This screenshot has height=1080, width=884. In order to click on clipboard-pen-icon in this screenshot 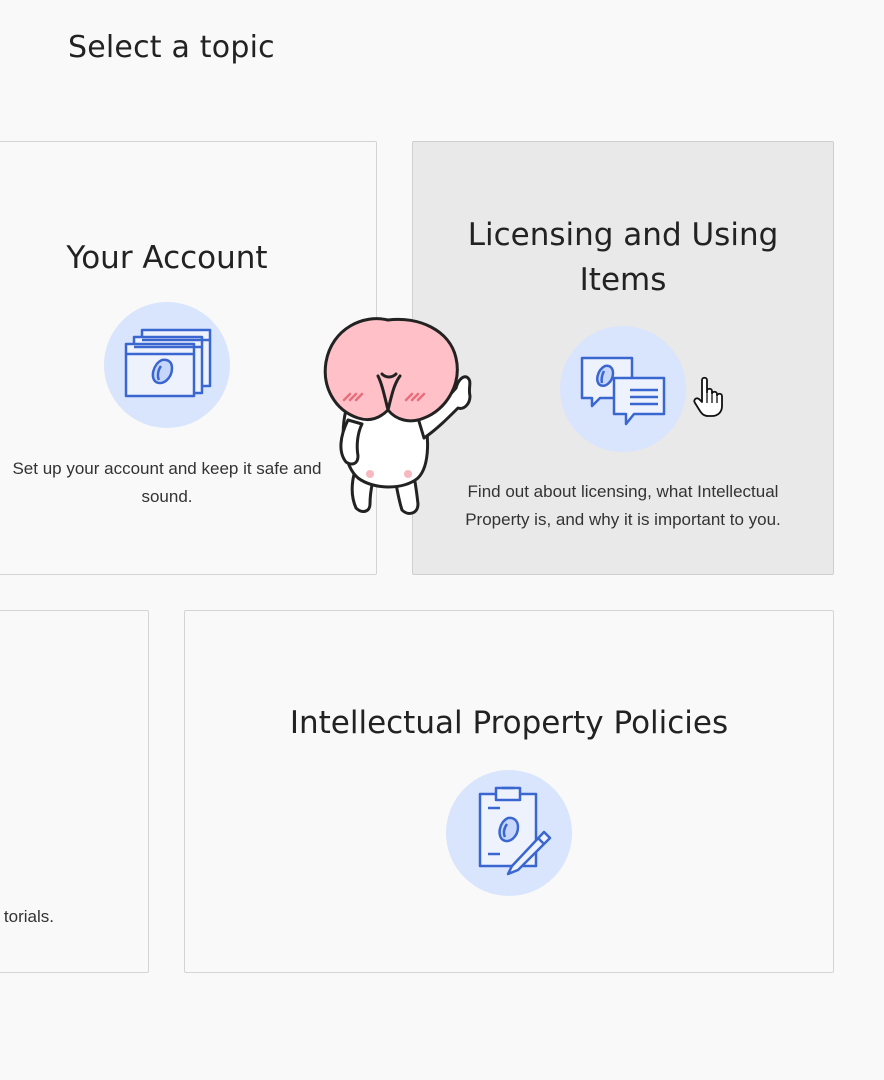, I will do `click(509, 833)`.